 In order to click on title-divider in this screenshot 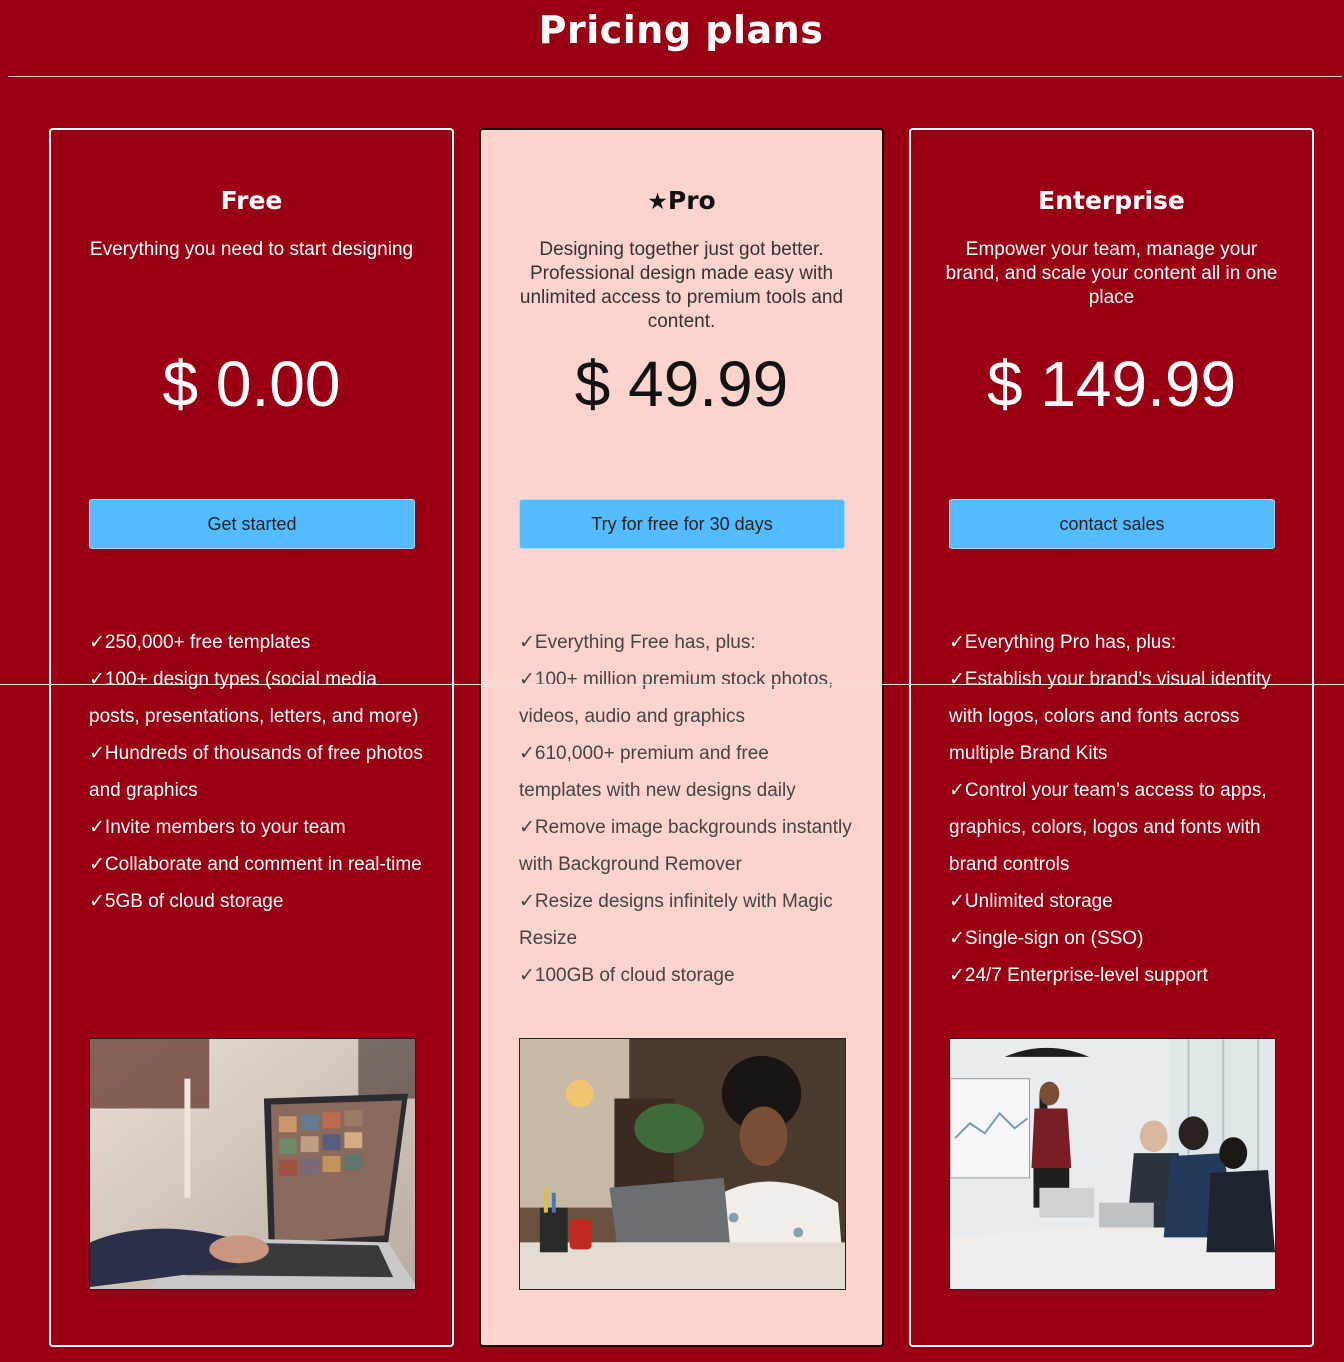, I will do `click(675, 76)`.